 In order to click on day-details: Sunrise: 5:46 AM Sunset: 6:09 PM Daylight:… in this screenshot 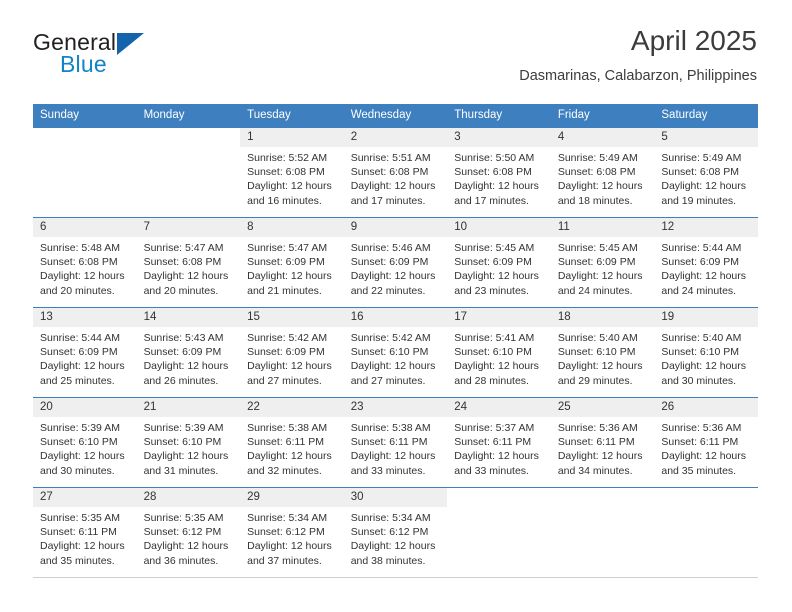, I will do `click(396, 267)`.